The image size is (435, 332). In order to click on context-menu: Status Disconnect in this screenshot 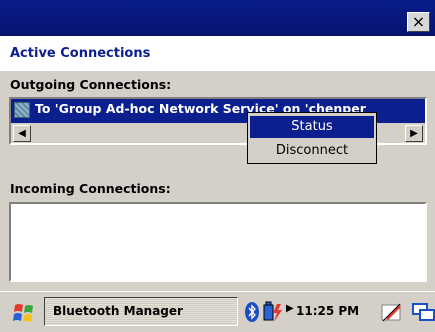, I will do `click(312, 138)`.